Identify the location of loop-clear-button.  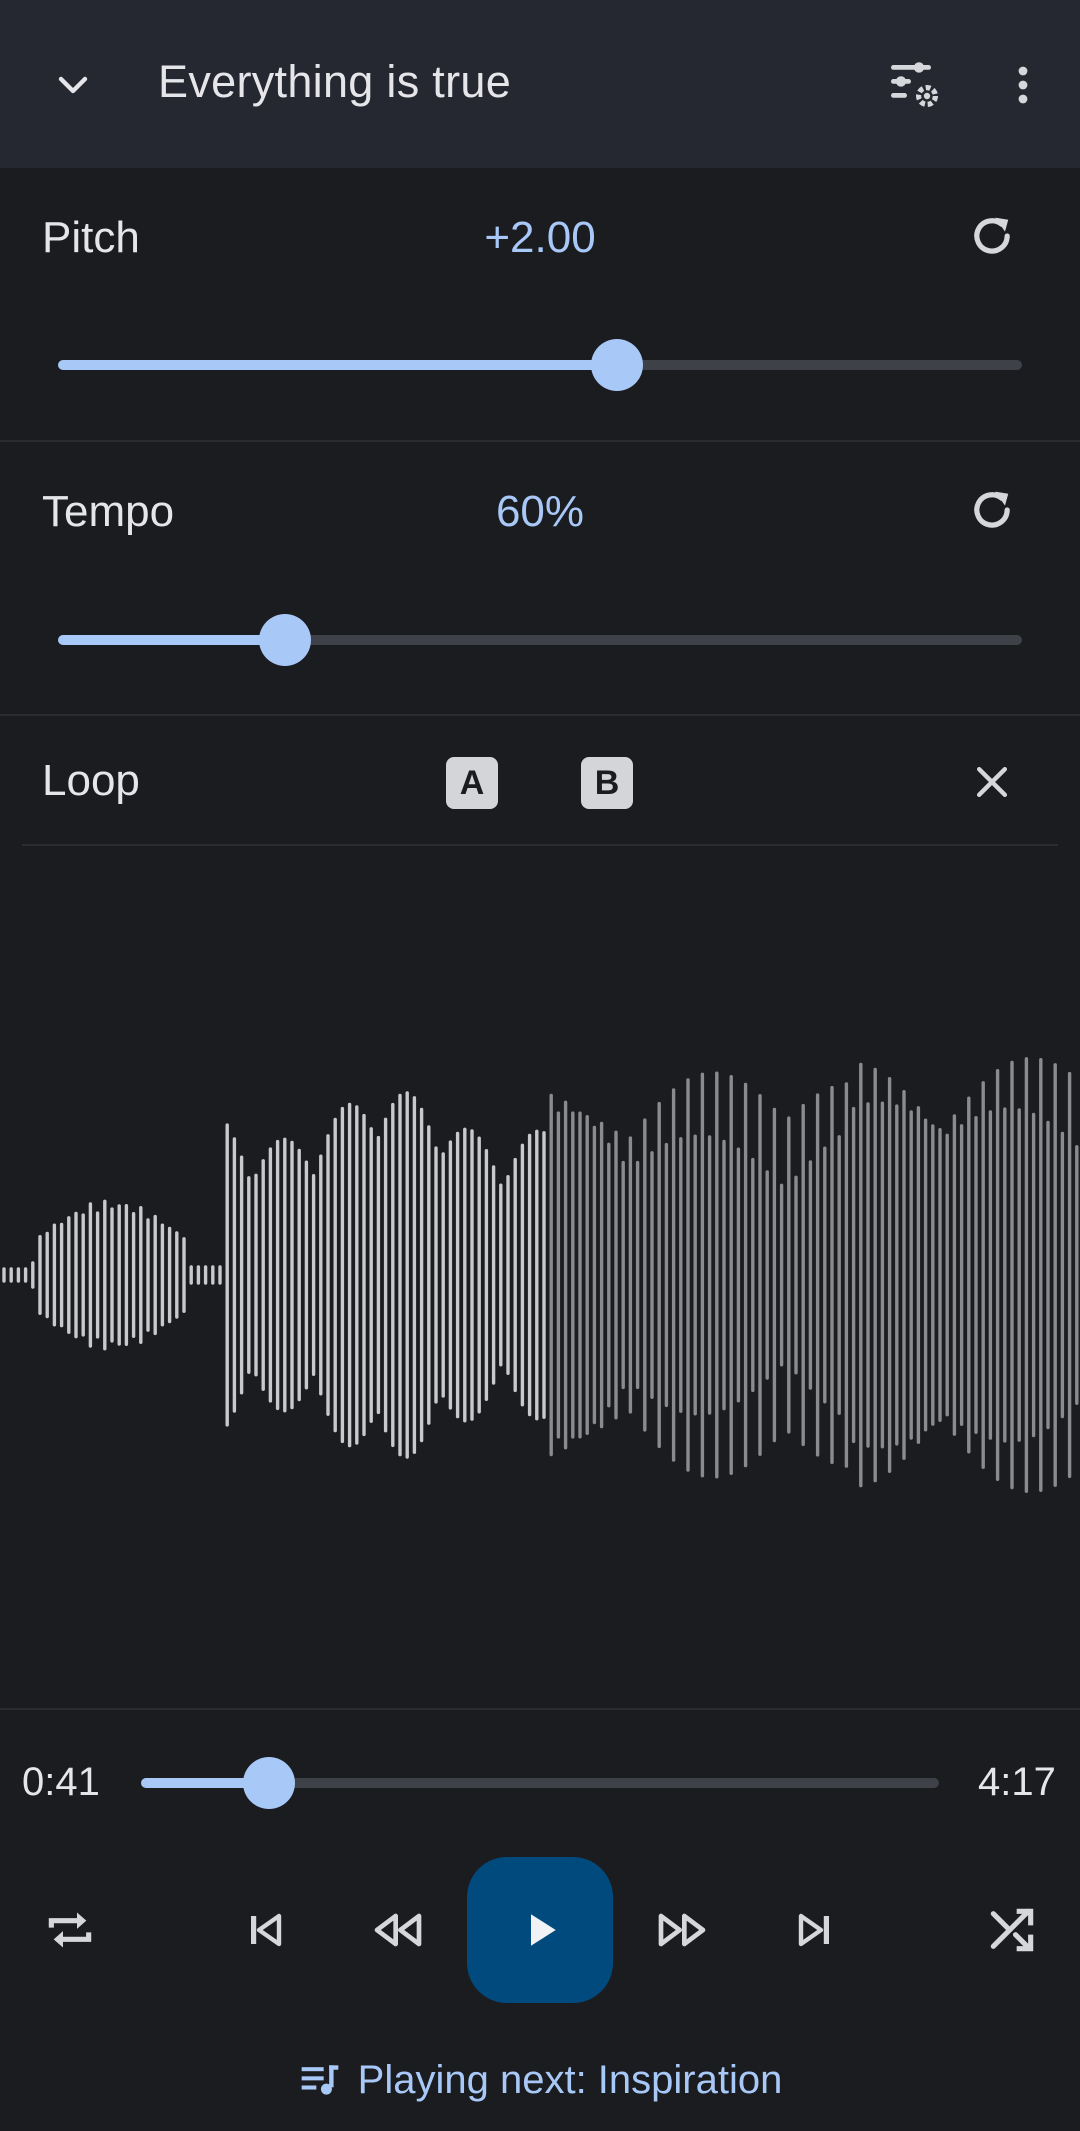
(992, 782).